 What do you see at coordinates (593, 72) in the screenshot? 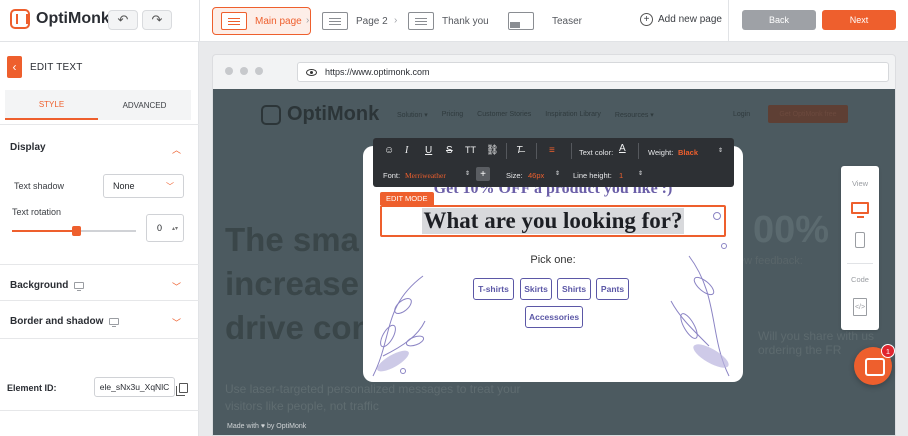
I see `url-bar: https://www.optimonk.com` at bounding box center [593, 72].